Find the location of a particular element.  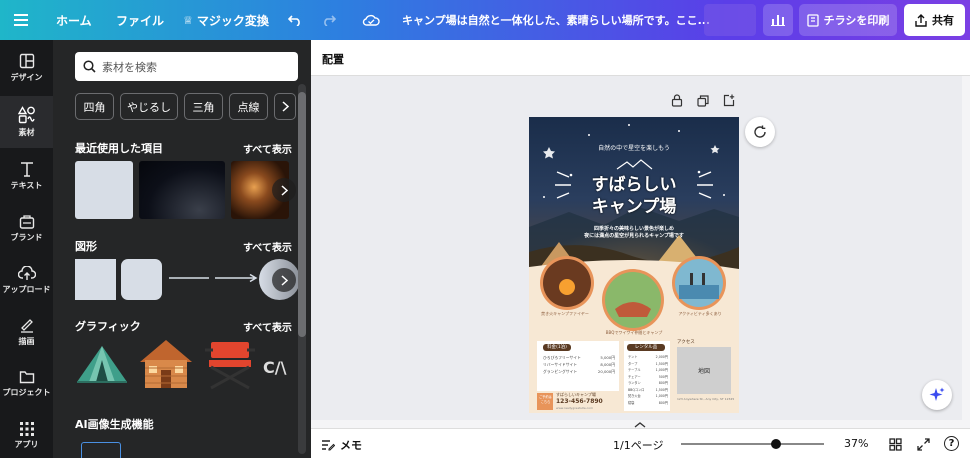

notes-button: メモ is located at coordinates (341, 445).